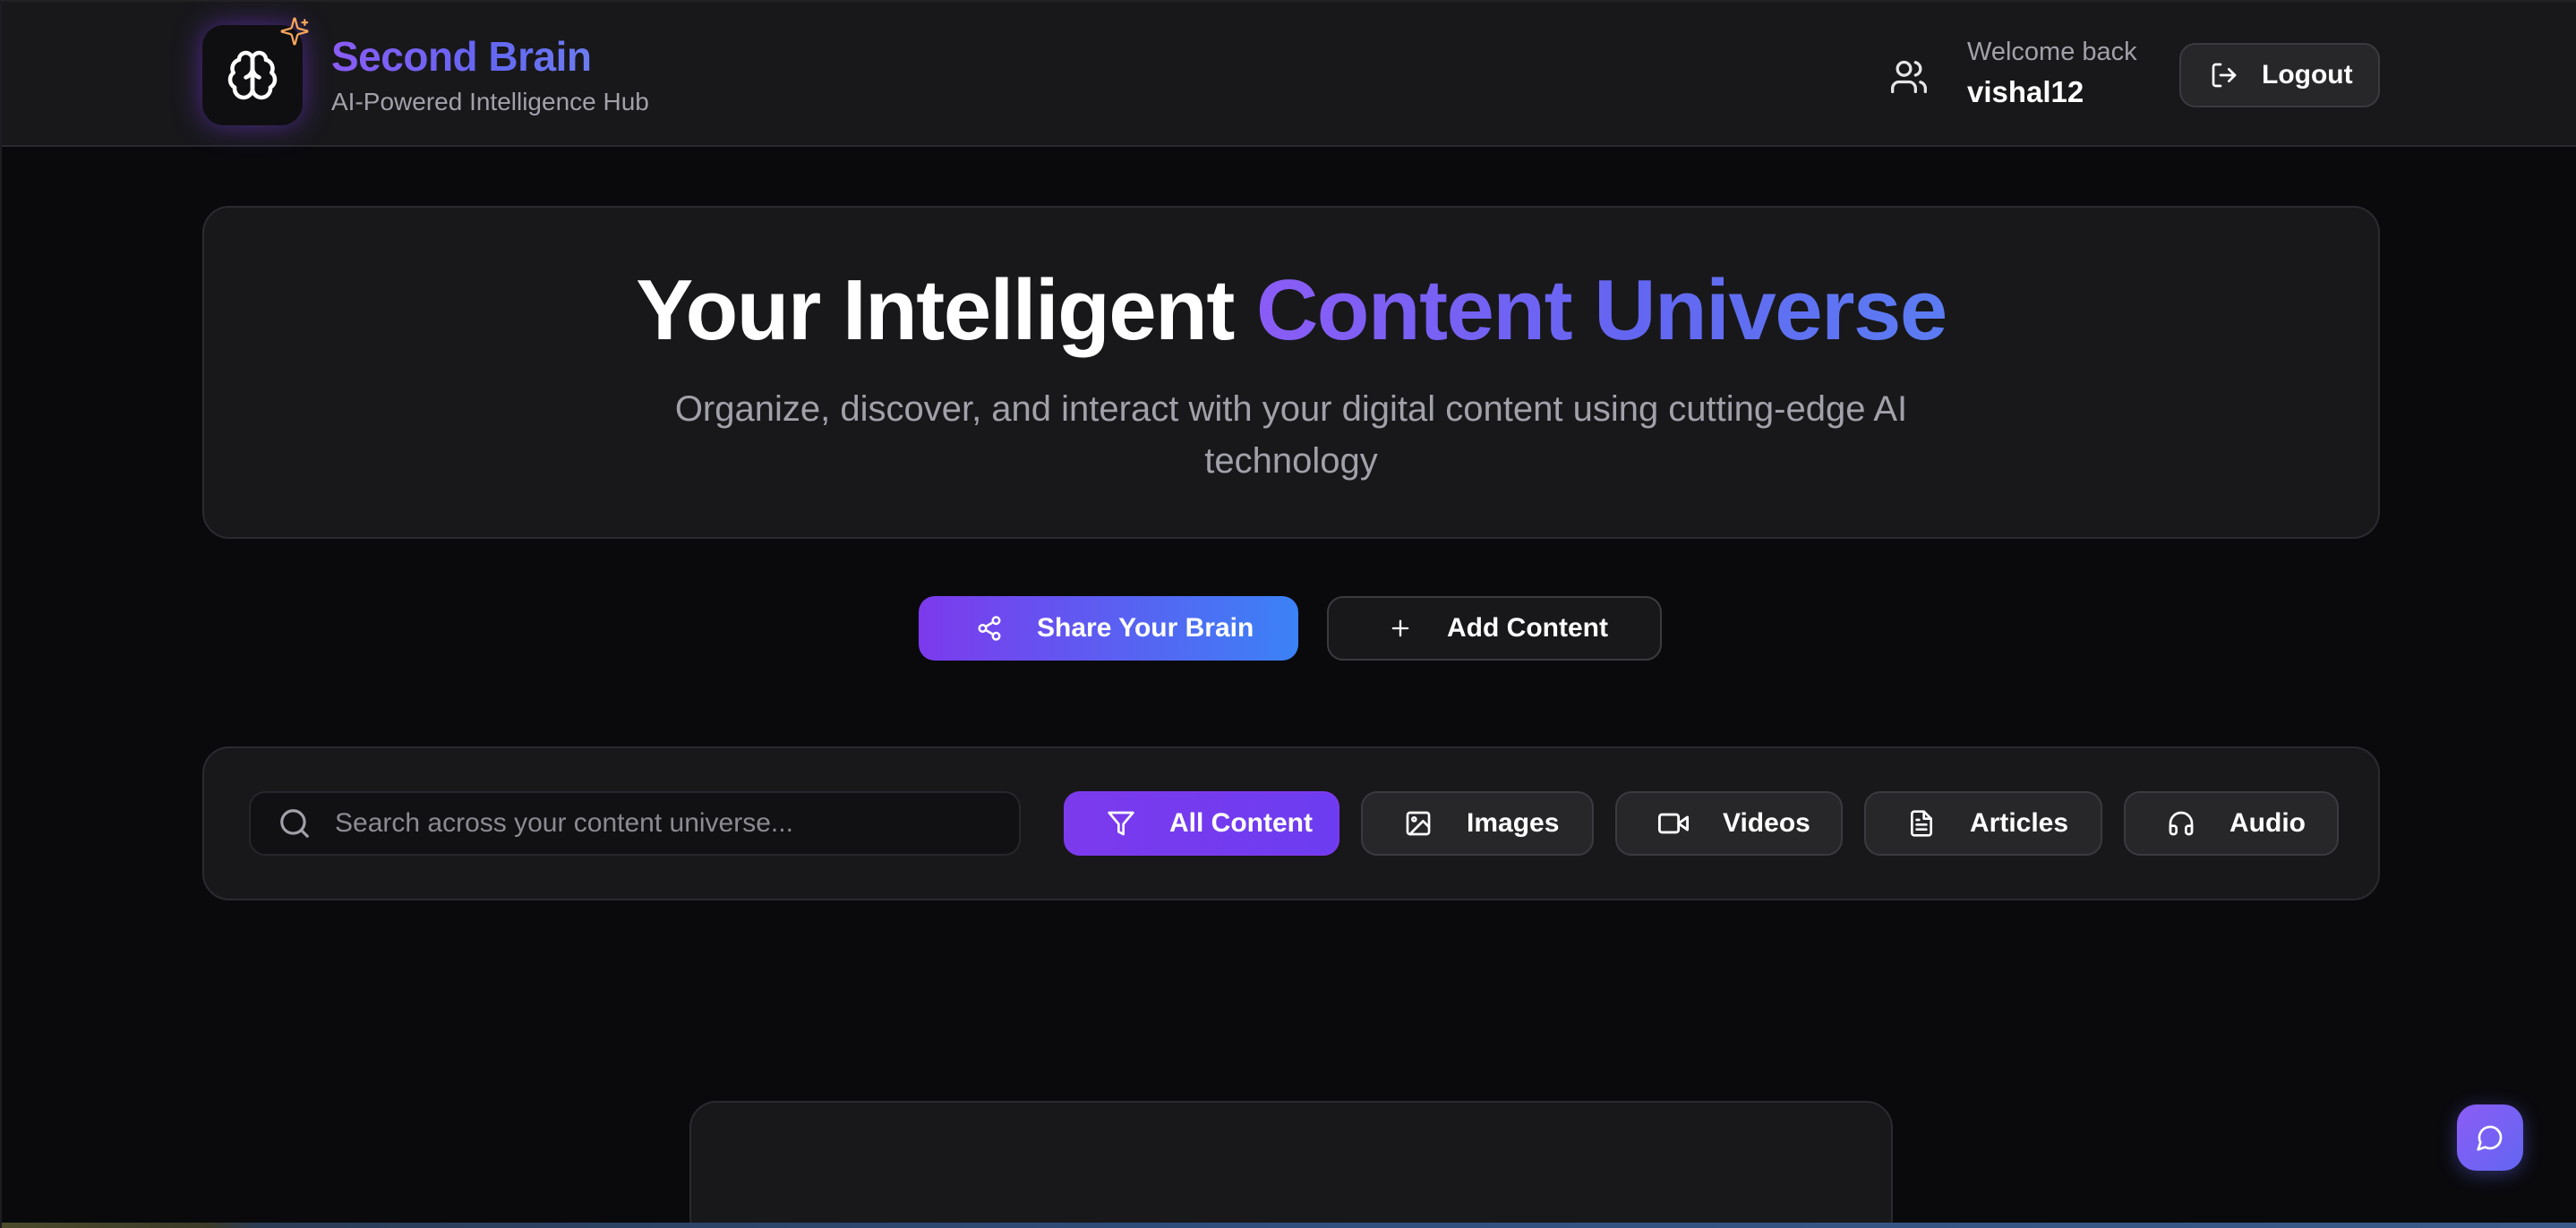 The width and height of the screenshot is (2576, 1228). What do you see at coordinates (1921, 823) in the screenshot?
I see `file-text-icon` at bounding box center [1921, 823].